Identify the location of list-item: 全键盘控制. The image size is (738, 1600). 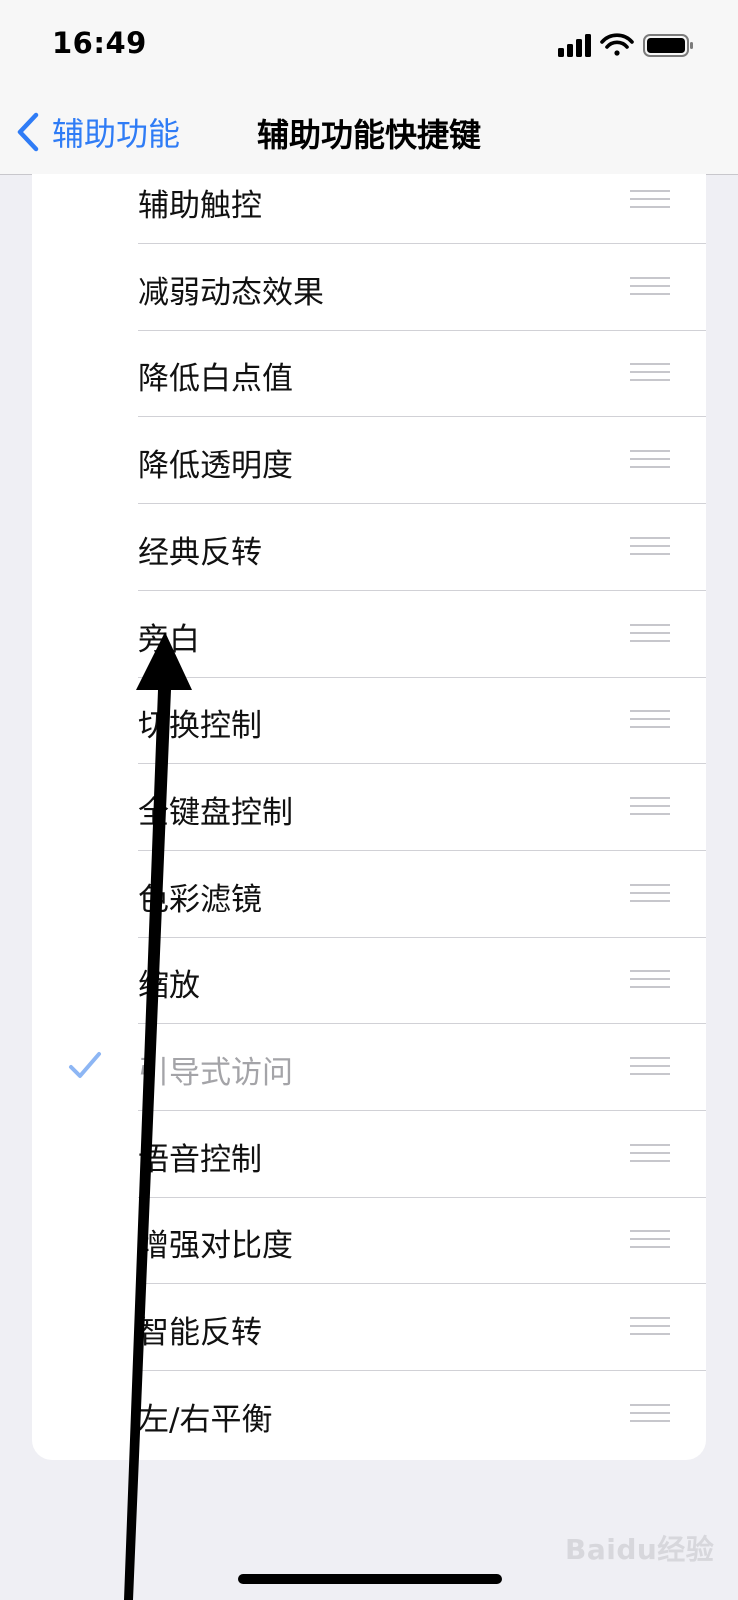
(369, 808).